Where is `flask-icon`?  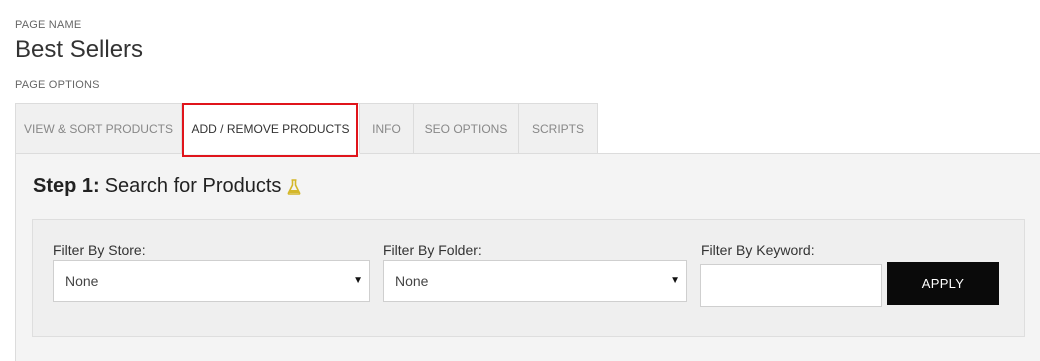
flask-icon is located at coordinates (294, 186).